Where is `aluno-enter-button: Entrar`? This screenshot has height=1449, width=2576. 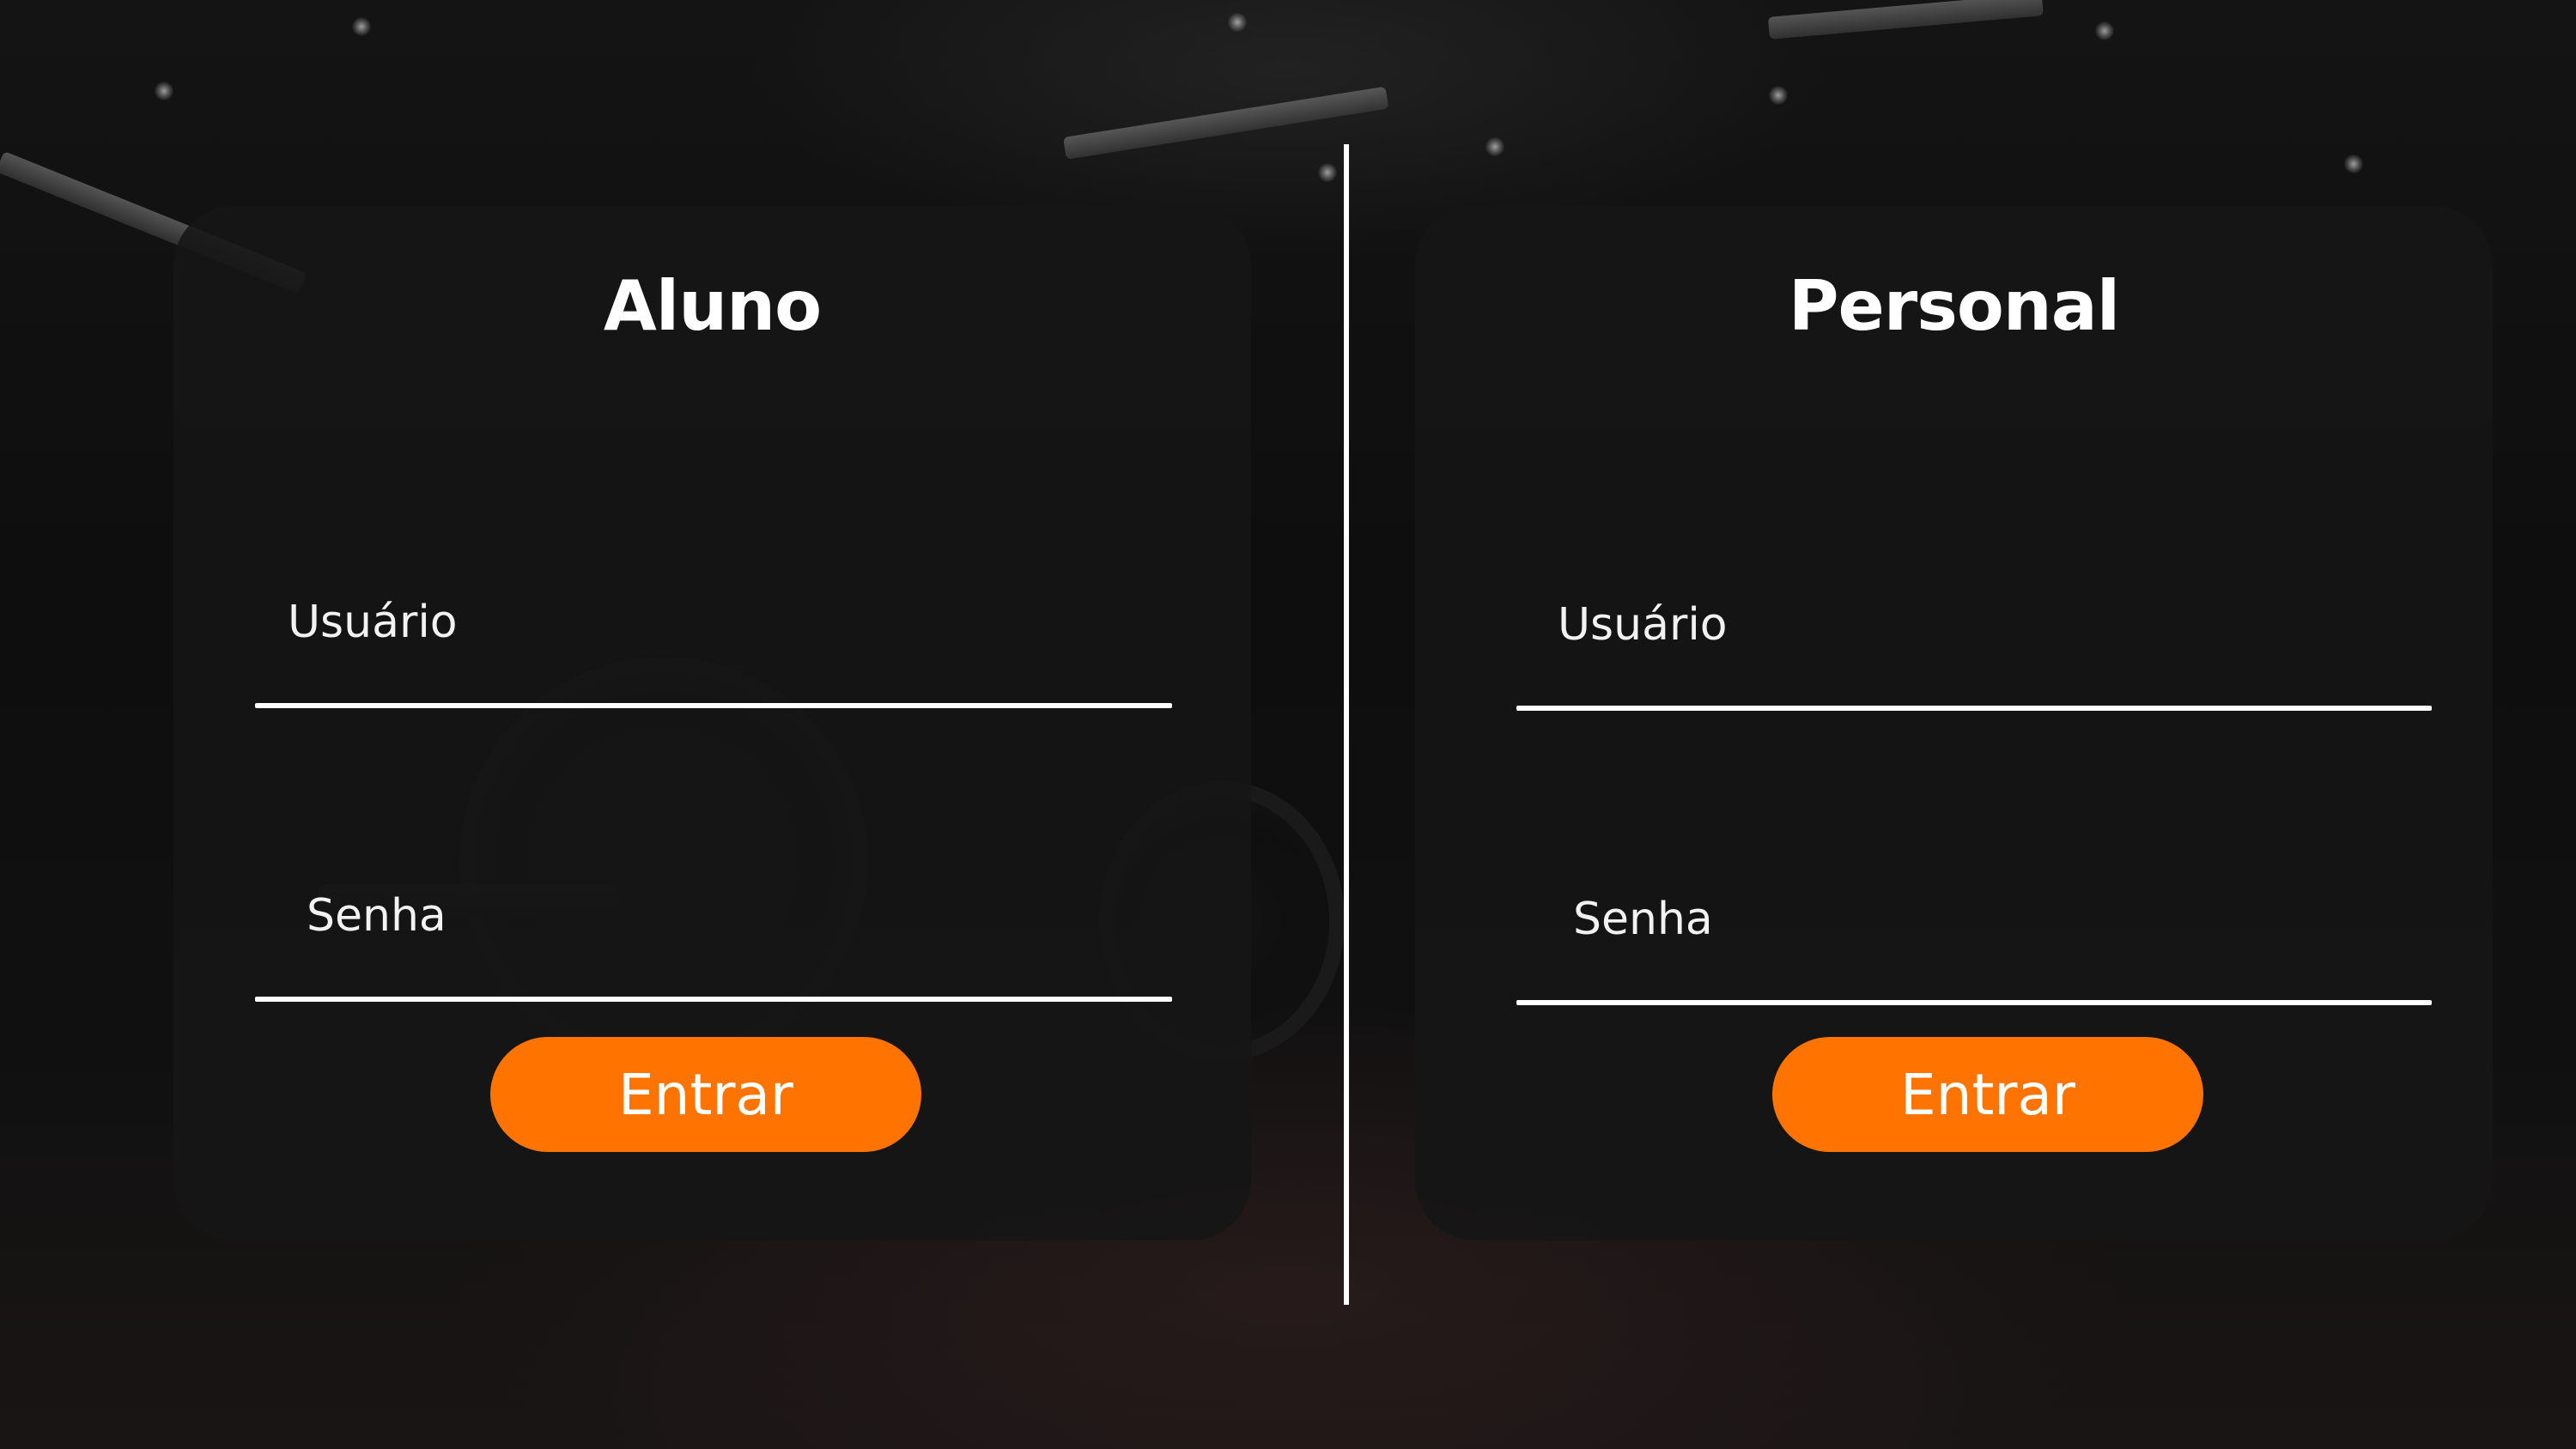 aluno-enter-button: Entrar is located at coordinates (705, 1094).